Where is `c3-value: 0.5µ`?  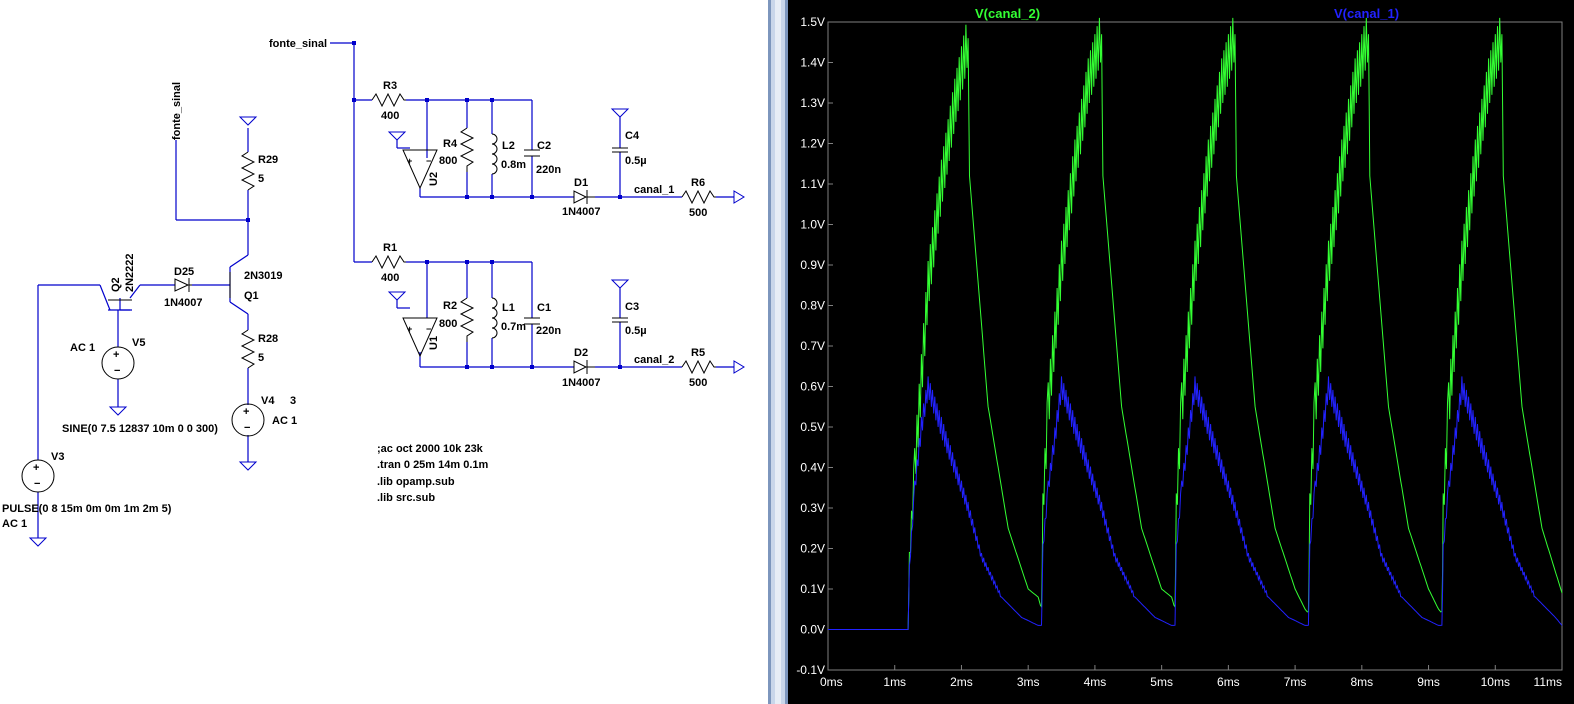
c3-value: 0.5µ is located at coordinates (636, 331).